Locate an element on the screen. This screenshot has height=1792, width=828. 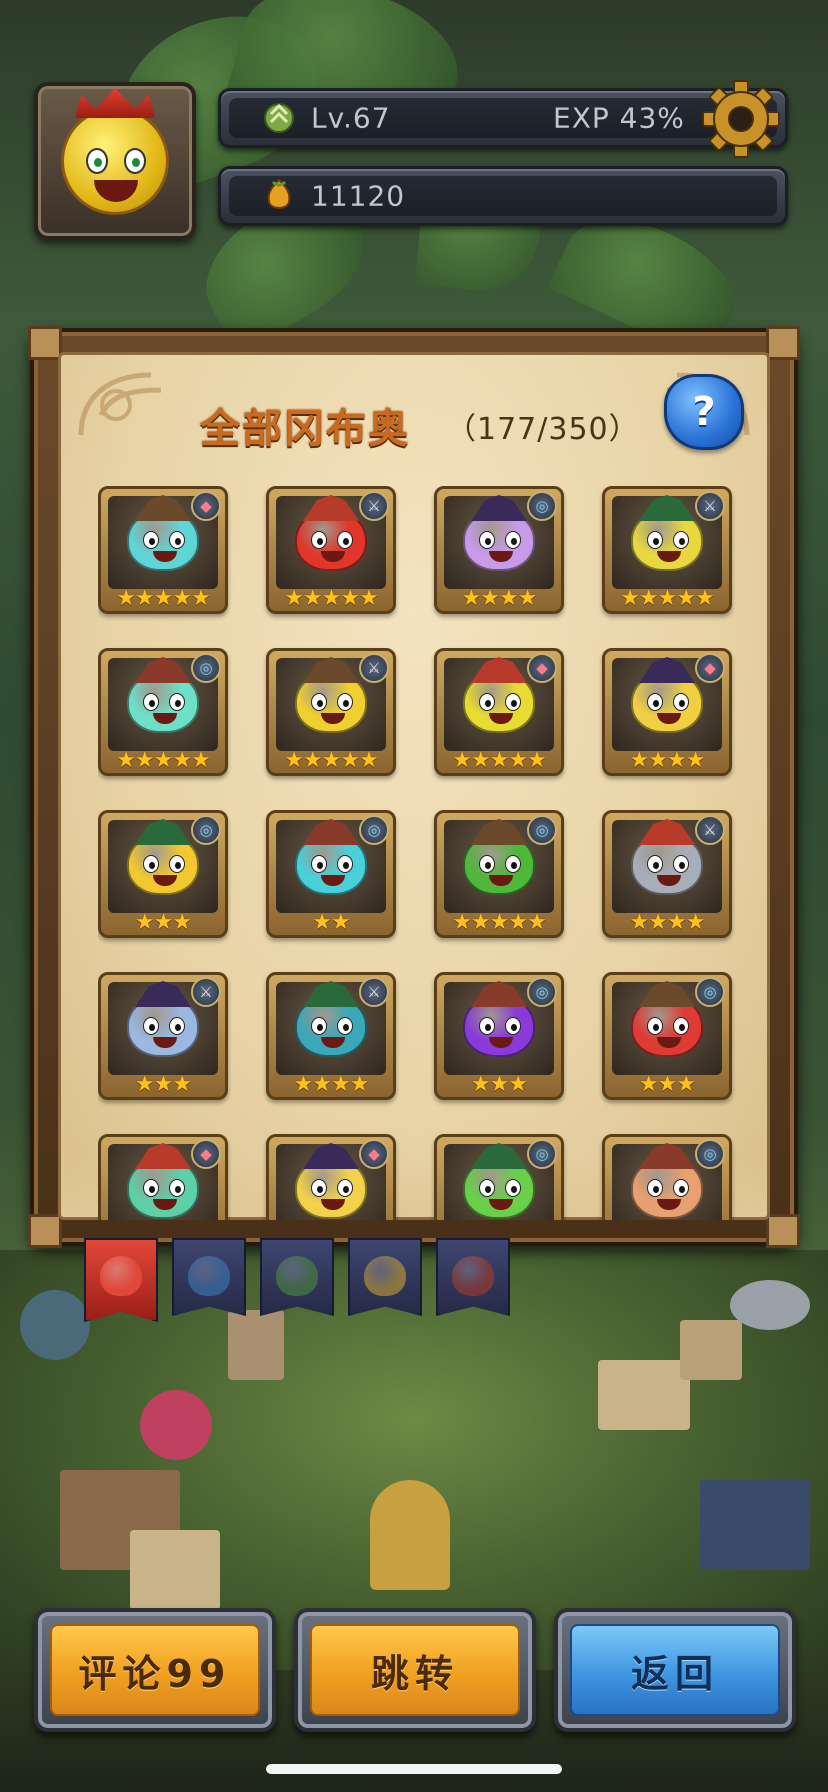
help-button: ? is located at coordinates (704, 412).